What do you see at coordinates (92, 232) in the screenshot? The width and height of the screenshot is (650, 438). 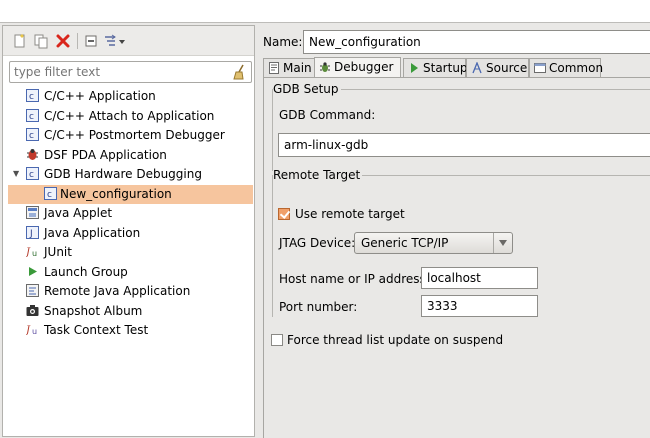 I see `tree-item-label: Java Application` at bounding box center [92, 232].